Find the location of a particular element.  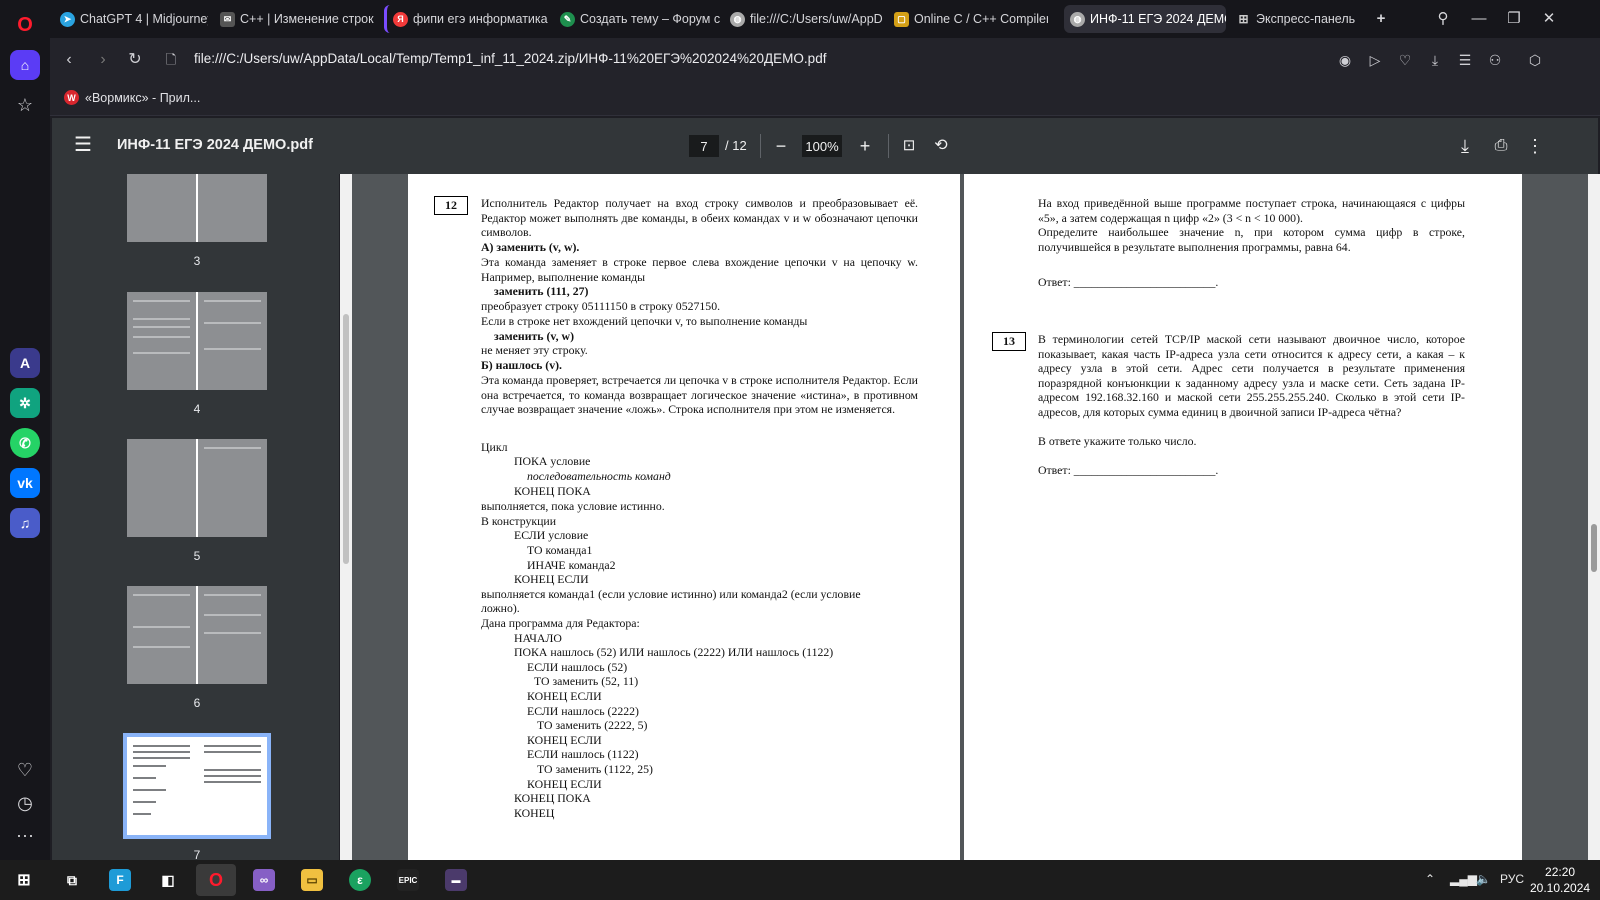

tab-pdf-active: ◍ ИНФ-11 ЕГЭ 2024 ДЕМО. is located at coordinates (1145, 19).